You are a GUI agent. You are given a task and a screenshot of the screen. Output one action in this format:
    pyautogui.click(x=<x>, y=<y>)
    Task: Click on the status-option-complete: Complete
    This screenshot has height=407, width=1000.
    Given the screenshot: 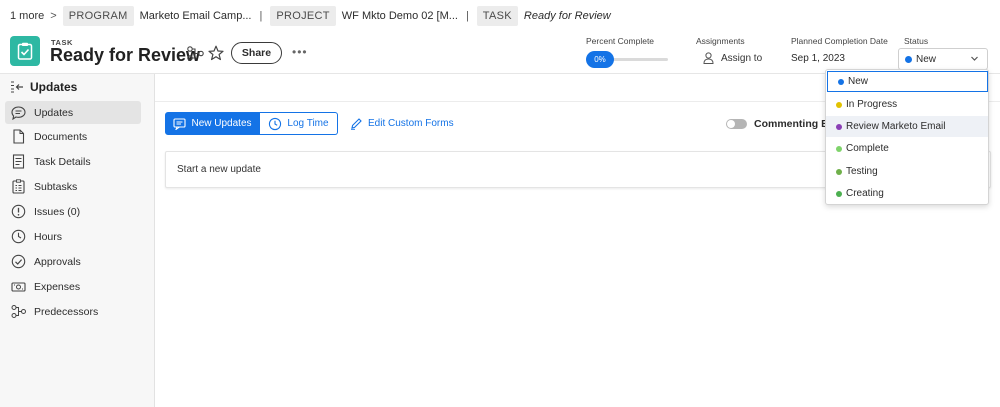 What is the action you would take?
    pyautogui.click(x=907, y=148)
    